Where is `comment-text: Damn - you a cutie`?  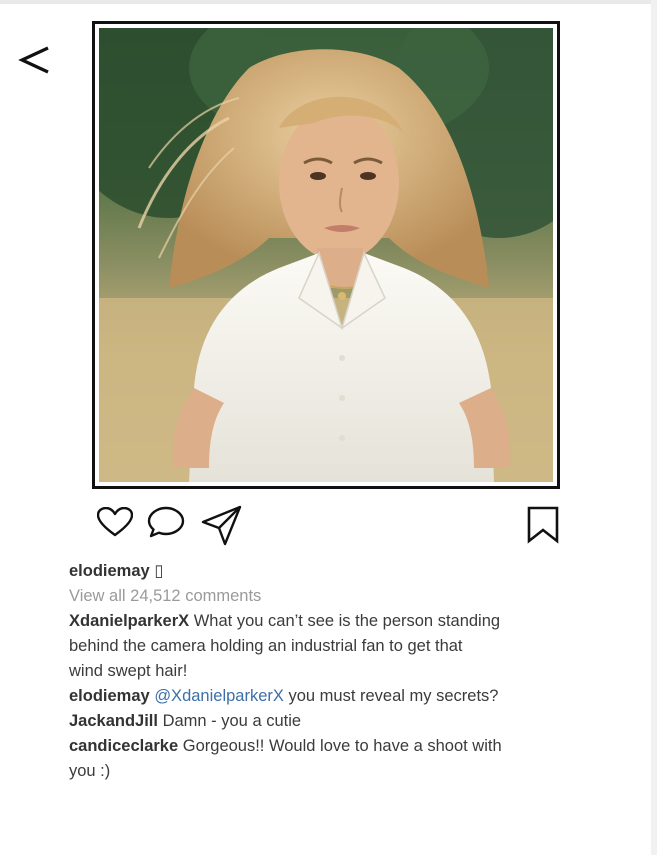
comment-text: Damn - you a cutie is located at coordinates (232, 721).